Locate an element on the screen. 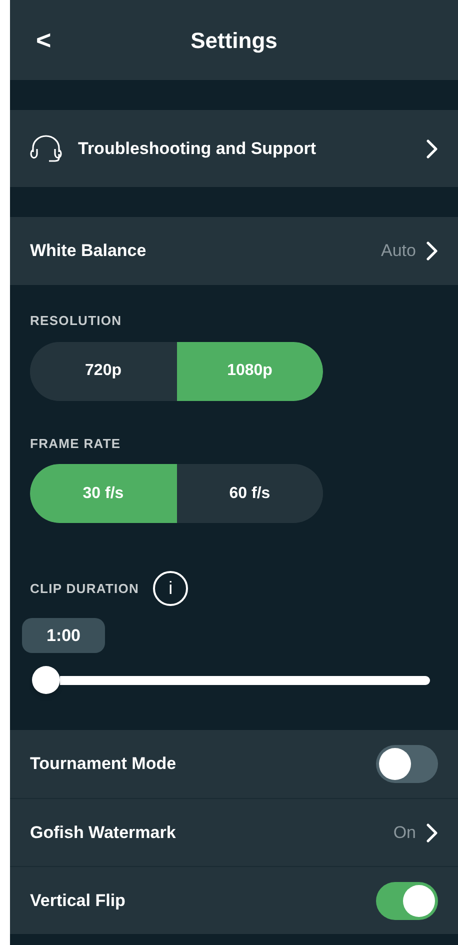  info-button: i is located at coordinates (170, 588).